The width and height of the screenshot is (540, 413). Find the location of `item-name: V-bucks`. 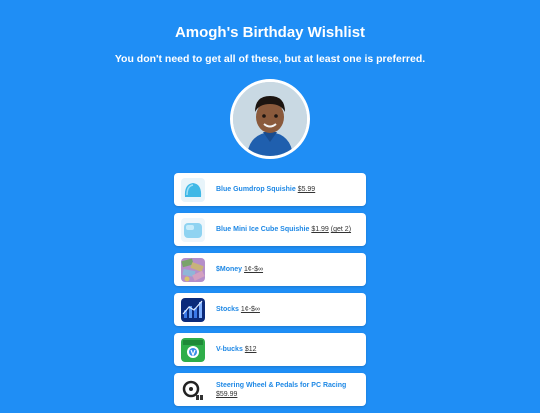

item-name: V-bucks is located at coordinates (229, 349).